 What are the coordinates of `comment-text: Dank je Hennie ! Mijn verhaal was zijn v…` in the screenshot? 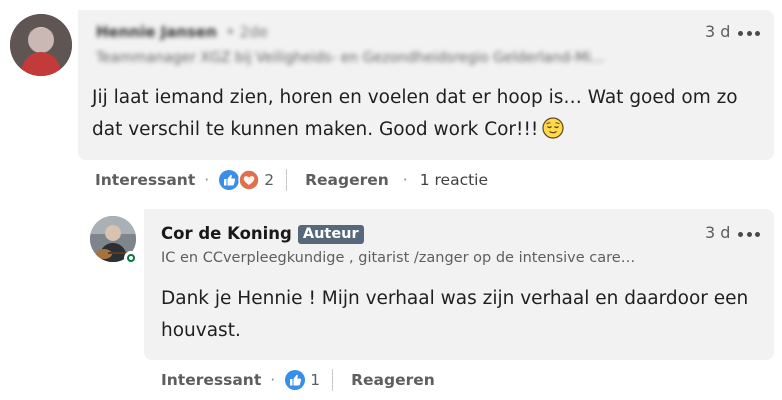 It's located at (454, 315).